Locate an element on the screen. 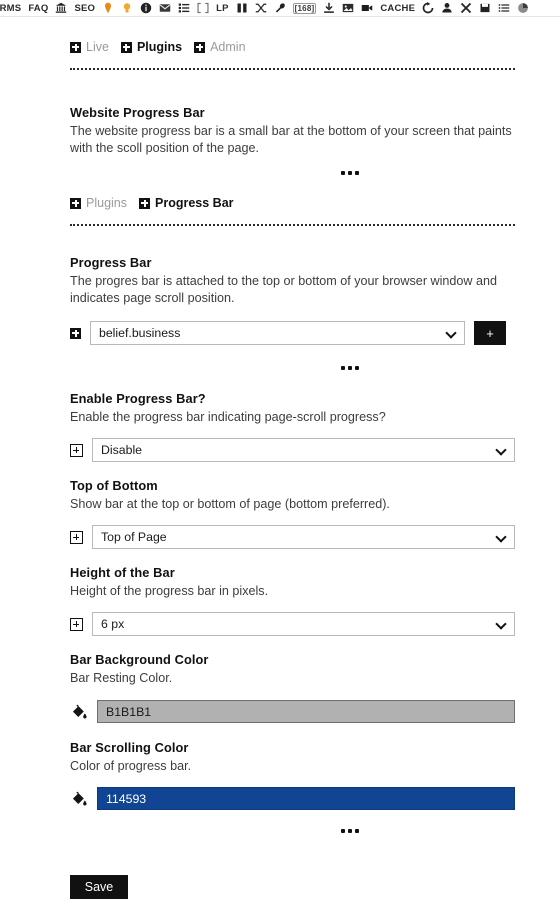 The image size is (560, 919). position-select-value: Top of Page is located at coordinates (134, 537).